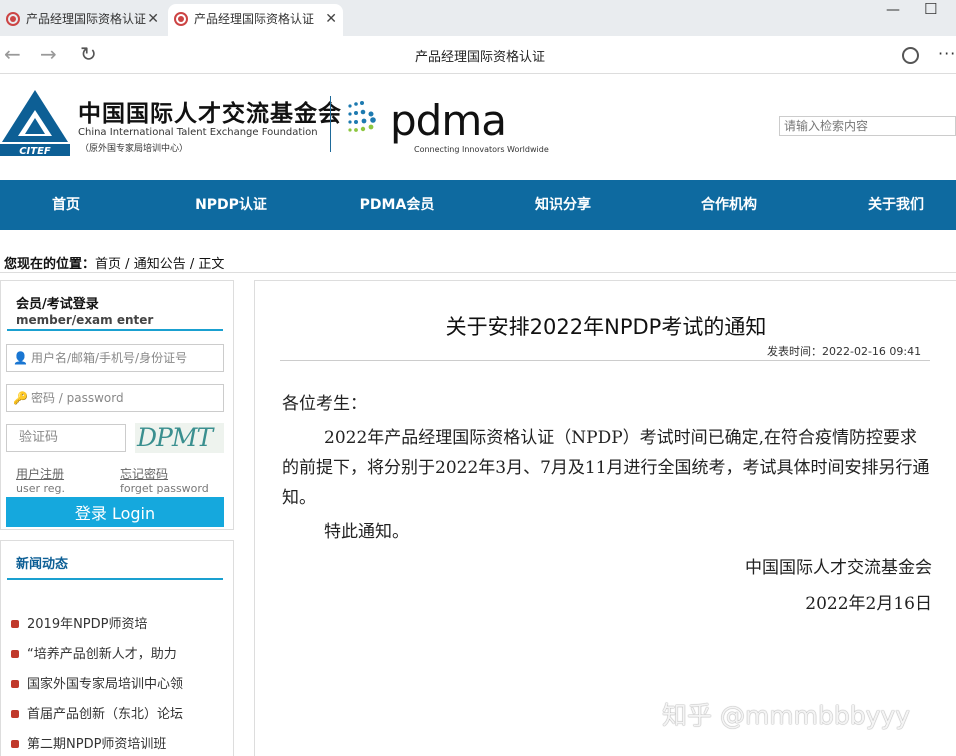 The image size is (956, 756). What do you see at coordinates (478, 272) in the screenshot?
I see `breadcrumb-divider` at bounding box center [478, 272].